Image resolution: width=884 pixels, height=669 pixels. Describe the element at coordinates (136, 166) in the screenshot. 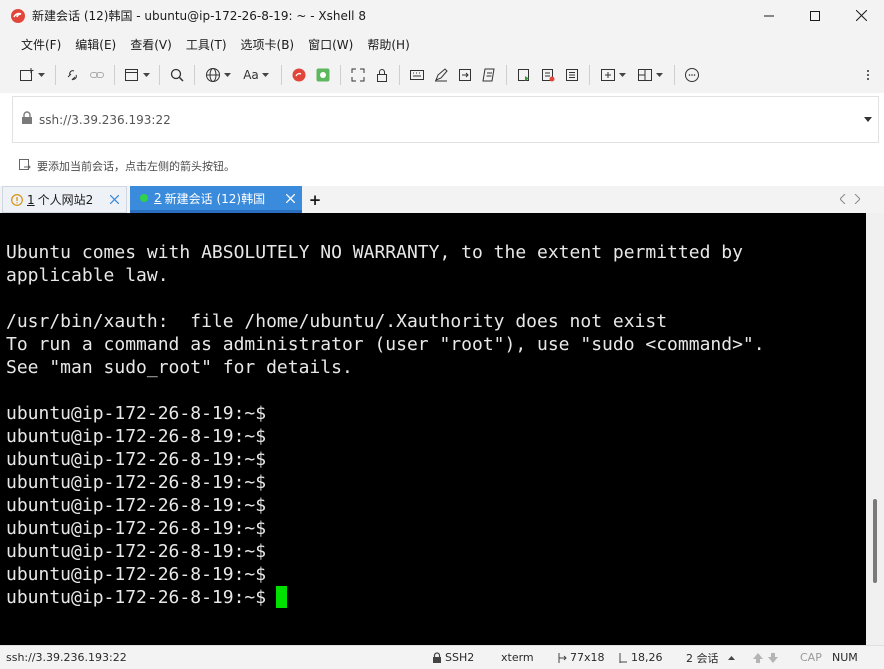

I see `hint-text: 要添加当前会话，点击左侧的箭头按钮。` at that location.